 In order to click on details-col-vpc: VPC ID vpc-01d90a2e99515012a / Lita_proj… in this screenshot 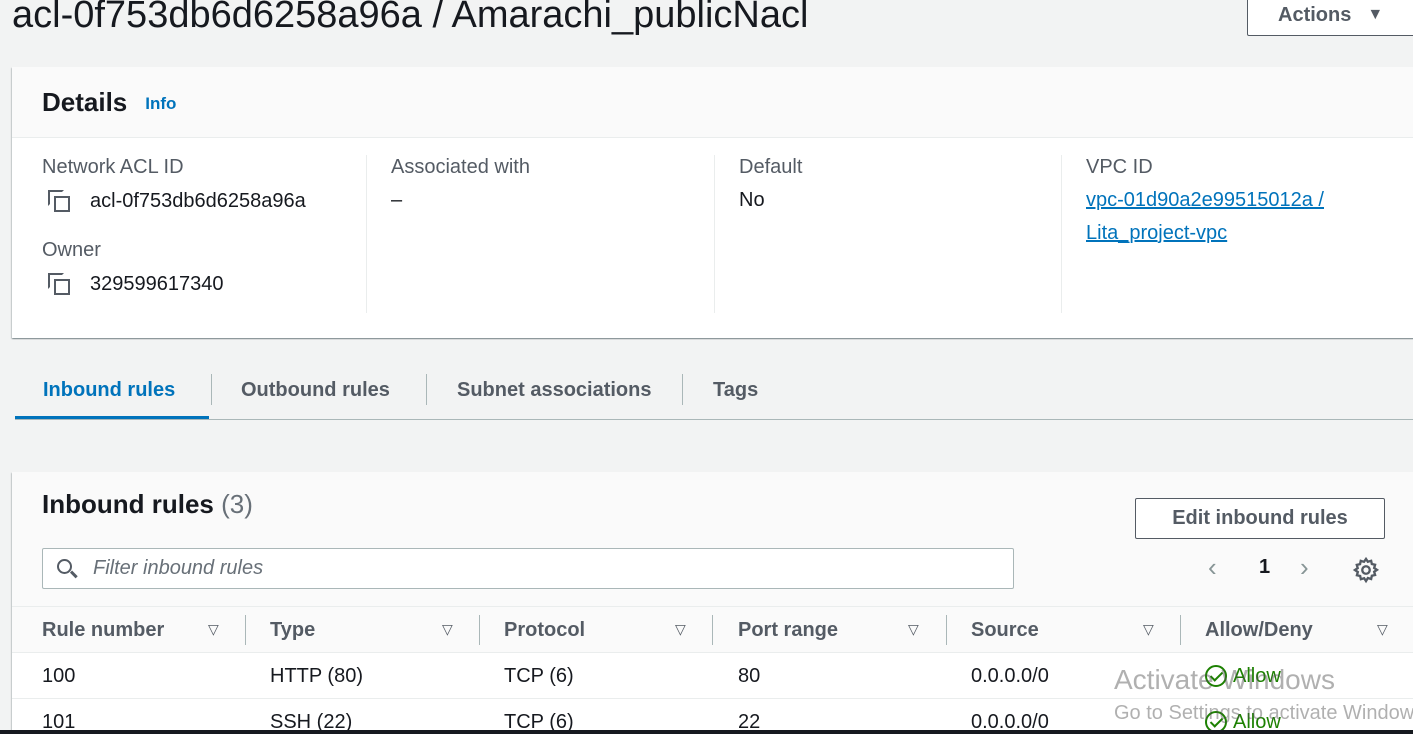, I will do `click(1205, 235)`.